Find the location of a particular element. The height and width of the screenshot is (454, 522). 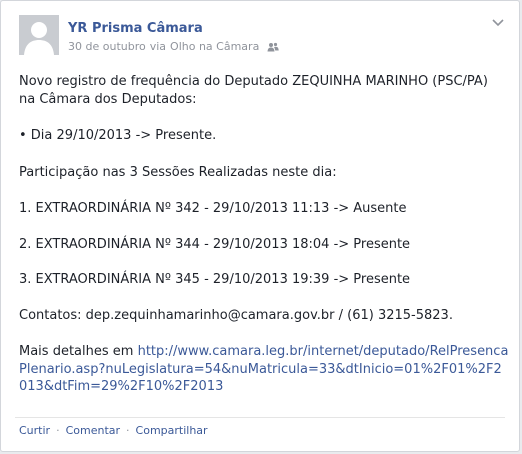

post-date: 30 de outubro is located at coordinates (107, 46).